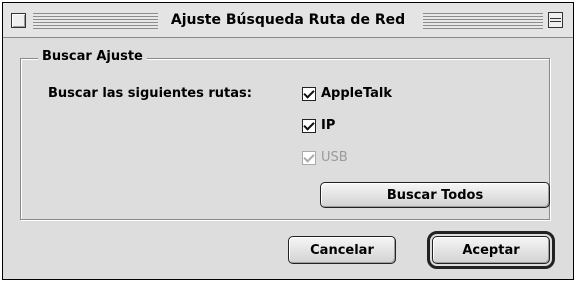 The width and height of the screenshot is (580, 284). I want to click on window-title-text: Ajuste Búsqueda Ruta de Red, so click(288, 20).